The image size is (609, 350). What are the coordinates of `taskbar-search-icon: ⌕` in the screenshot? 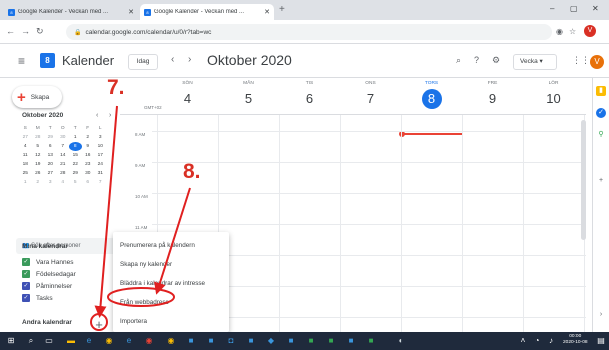 It's located at (31, 341).